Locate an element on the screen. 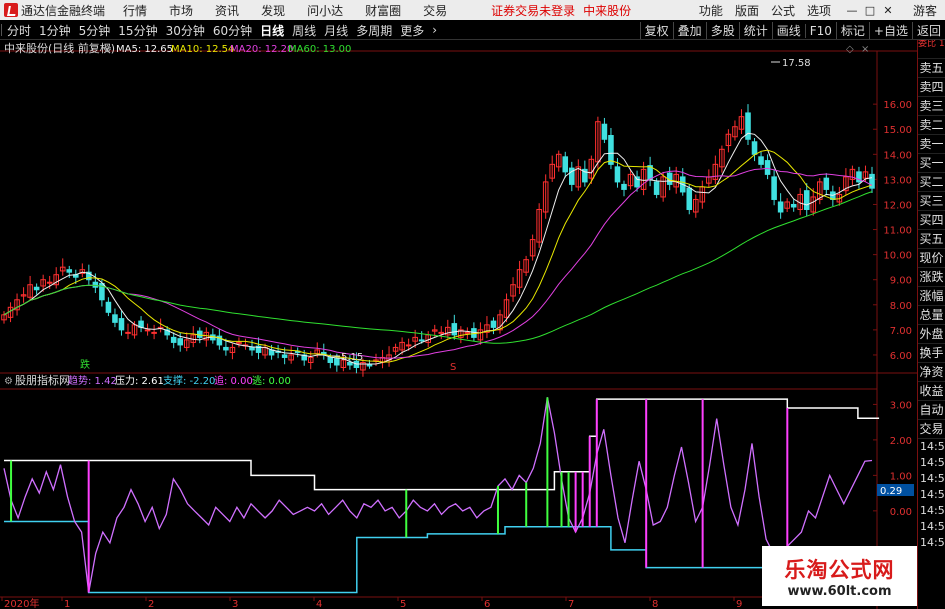 The height and width of the screenshot is (609, 945). period-monthly: 月线 is located at coordinates (336, 30).